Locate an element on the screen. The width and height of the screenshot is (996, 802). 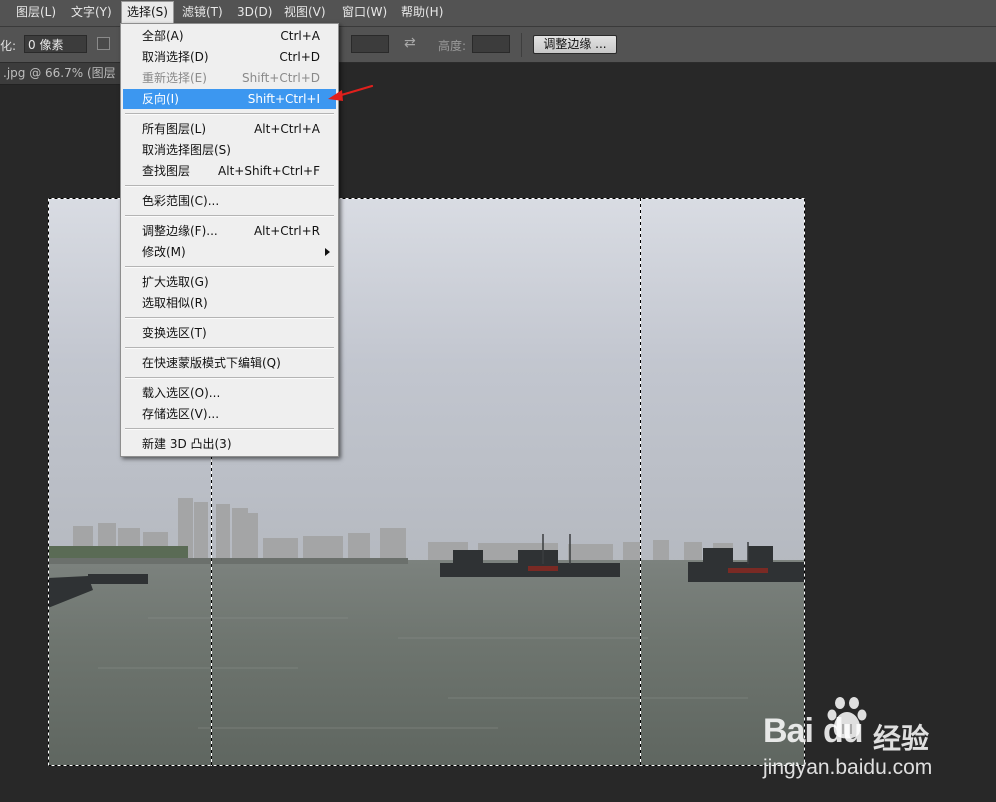
menu-type: 文字(Y) is located at coordinates (91, 12).